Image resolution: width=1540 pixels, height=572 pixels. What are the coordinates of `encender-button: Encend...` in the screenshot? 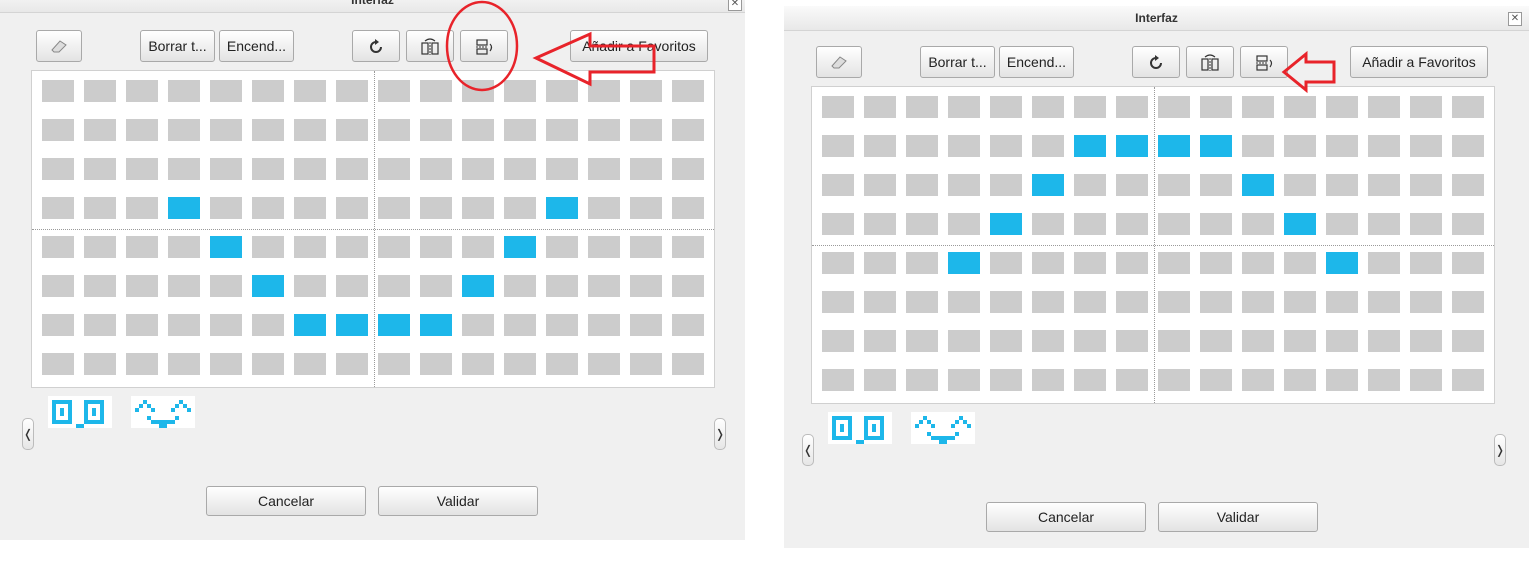 It's located at (256, 46).